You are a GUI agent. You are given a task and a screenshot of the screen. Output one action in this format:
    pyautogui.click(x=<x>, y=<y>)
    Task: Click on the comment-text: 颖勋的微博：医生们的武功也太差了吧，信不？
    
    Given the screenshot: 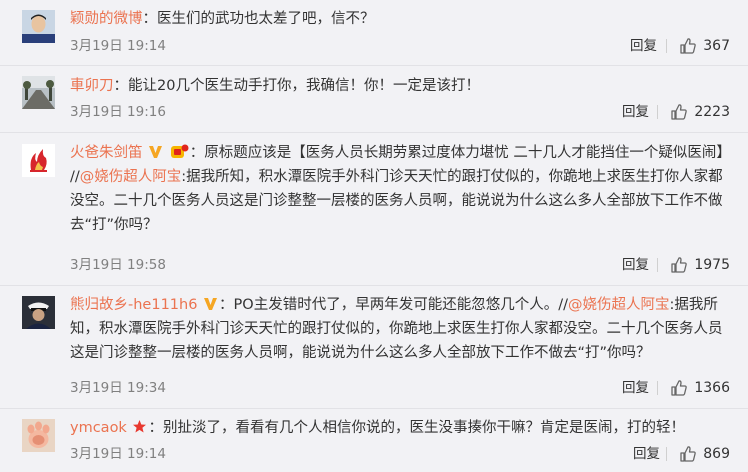 What is the action you would take?
    pyautogui.click(x=402, y=19)
    